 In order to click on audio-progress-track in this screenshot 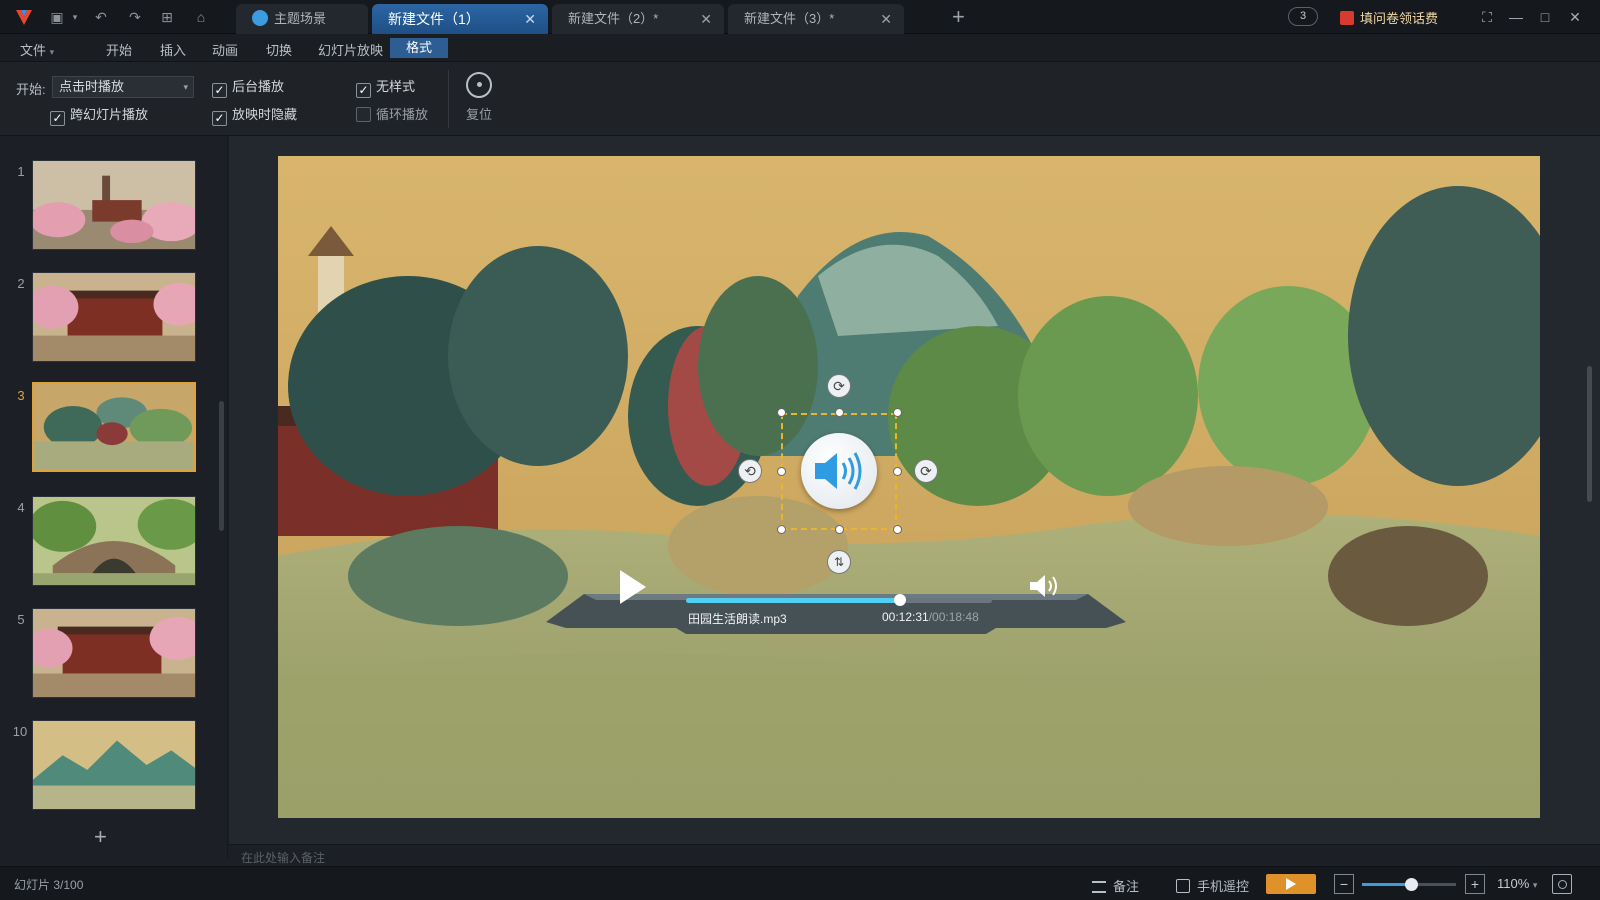, I will do `click(839, 600)`.